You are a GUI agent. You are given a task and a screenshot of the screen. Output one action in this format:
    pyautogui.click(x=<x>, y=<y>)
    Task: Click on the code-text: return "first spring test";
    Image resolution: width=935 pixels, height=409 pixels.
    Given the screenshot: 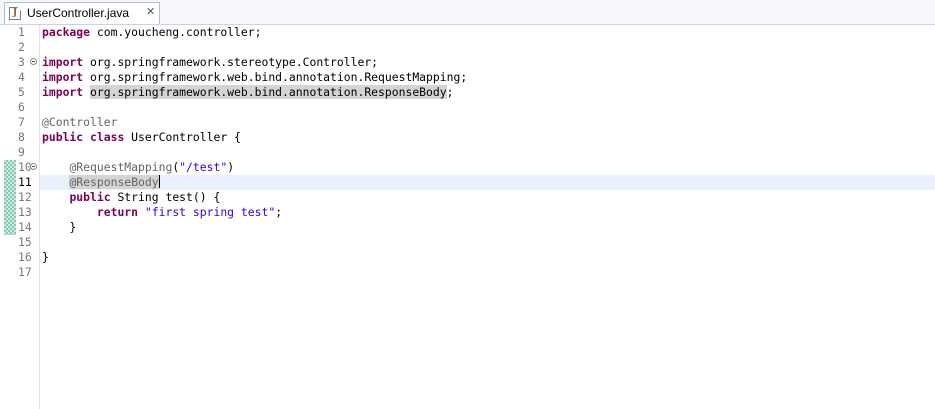 What is the action you would take?
    pyautogui.click(x=162, y=212)
    